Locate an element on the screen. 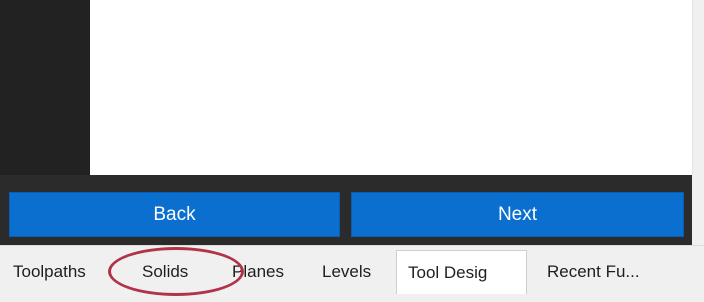  tab-toolpaths: Toolpaths is located at coordinates (63, 272).